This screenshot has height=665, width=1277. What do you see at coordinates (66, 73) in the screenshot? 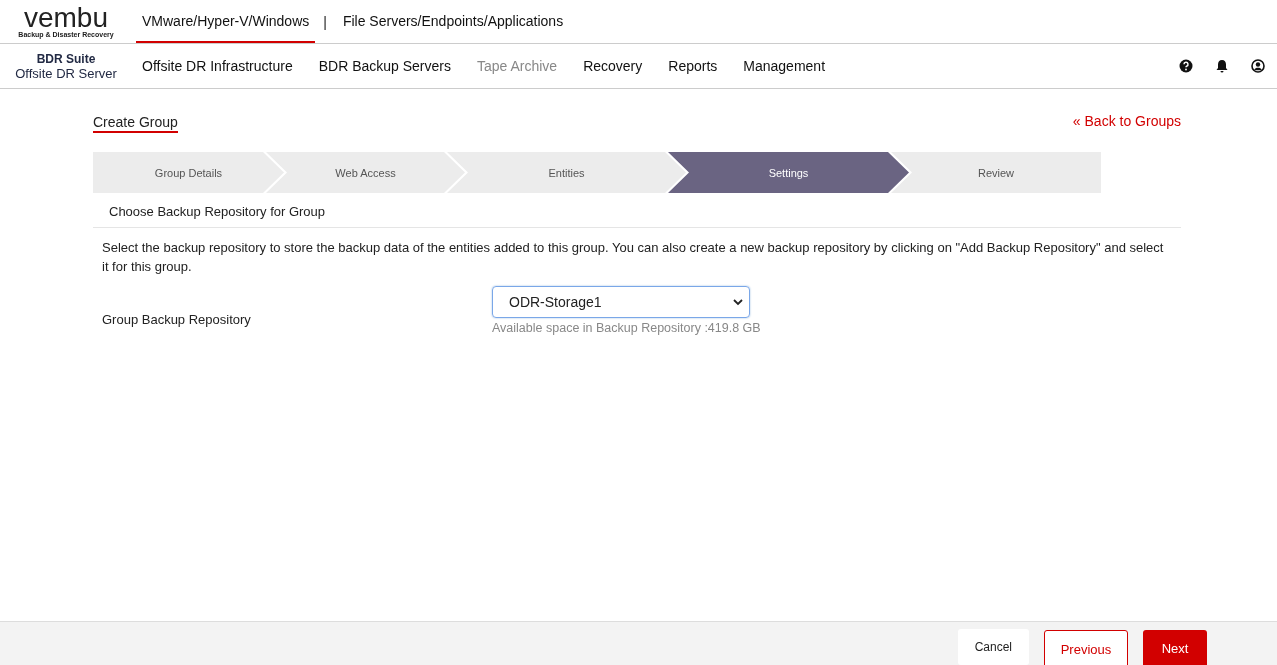
I see `suite-subtitle: Offsite DR Server` at bounding box center [66, 73].